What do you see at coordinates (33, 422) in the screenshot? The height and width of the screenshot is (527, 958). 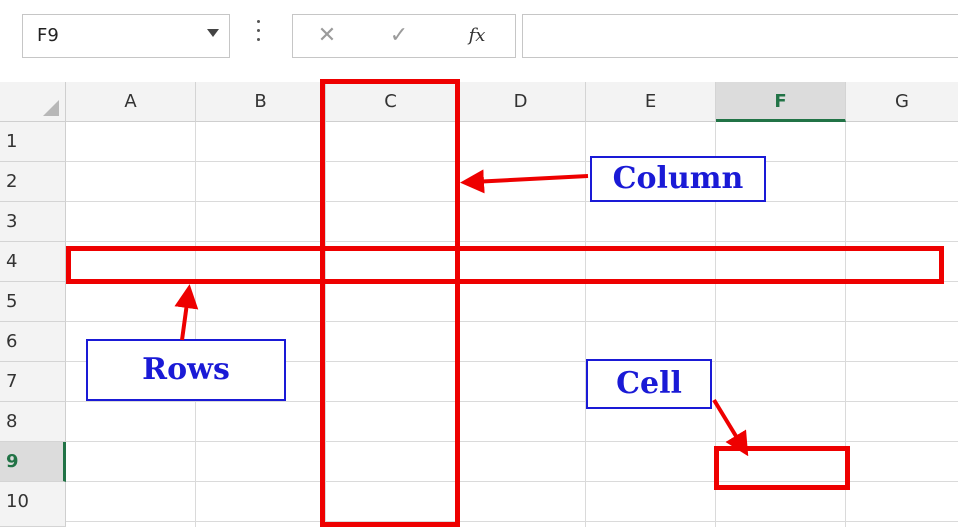 I see `row-header-8: 8` at bounding box center [33, 422].